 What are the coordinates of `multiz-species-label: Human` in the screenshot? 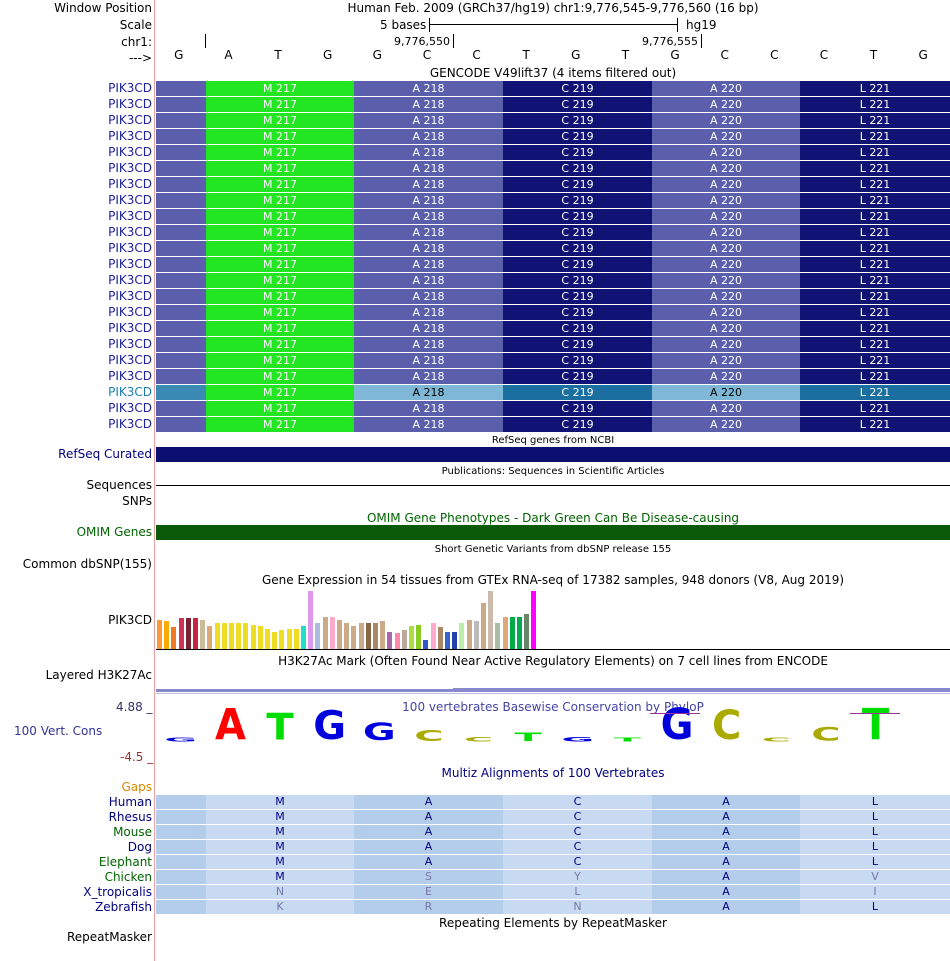 It's located at (130, 802).